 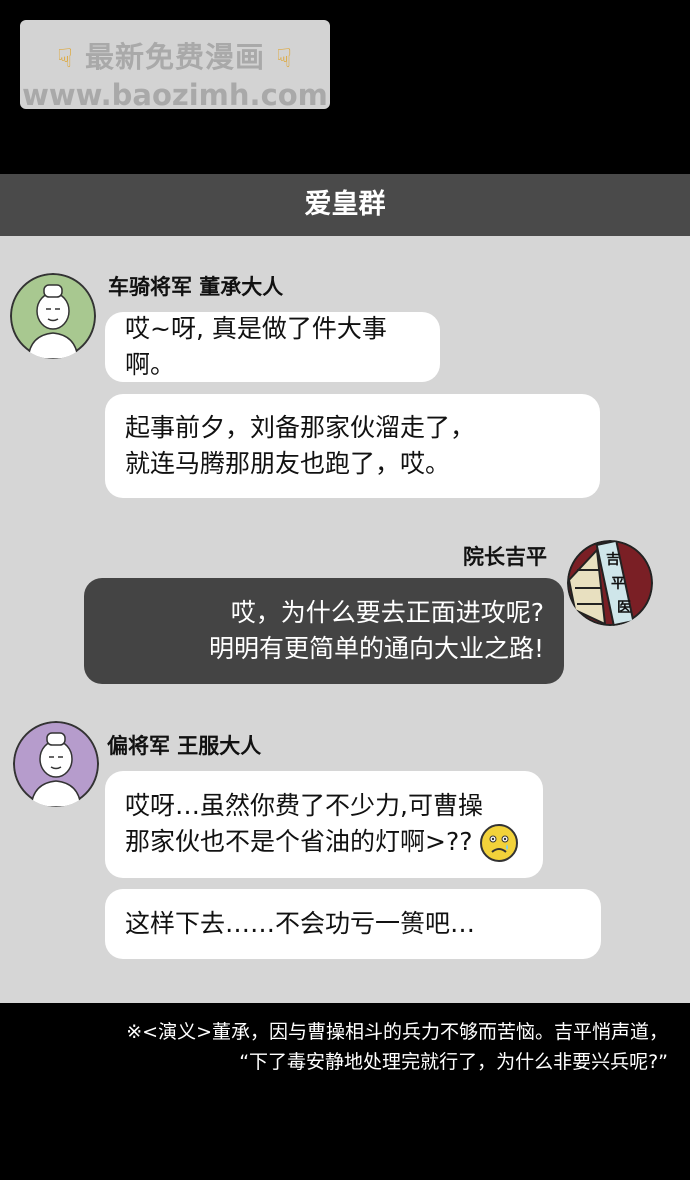 I want to click on message-bubble: 哎，为什么要去正面进攻呢? 明明有更简单的通向大业之路!, so click(x=324, y=631).